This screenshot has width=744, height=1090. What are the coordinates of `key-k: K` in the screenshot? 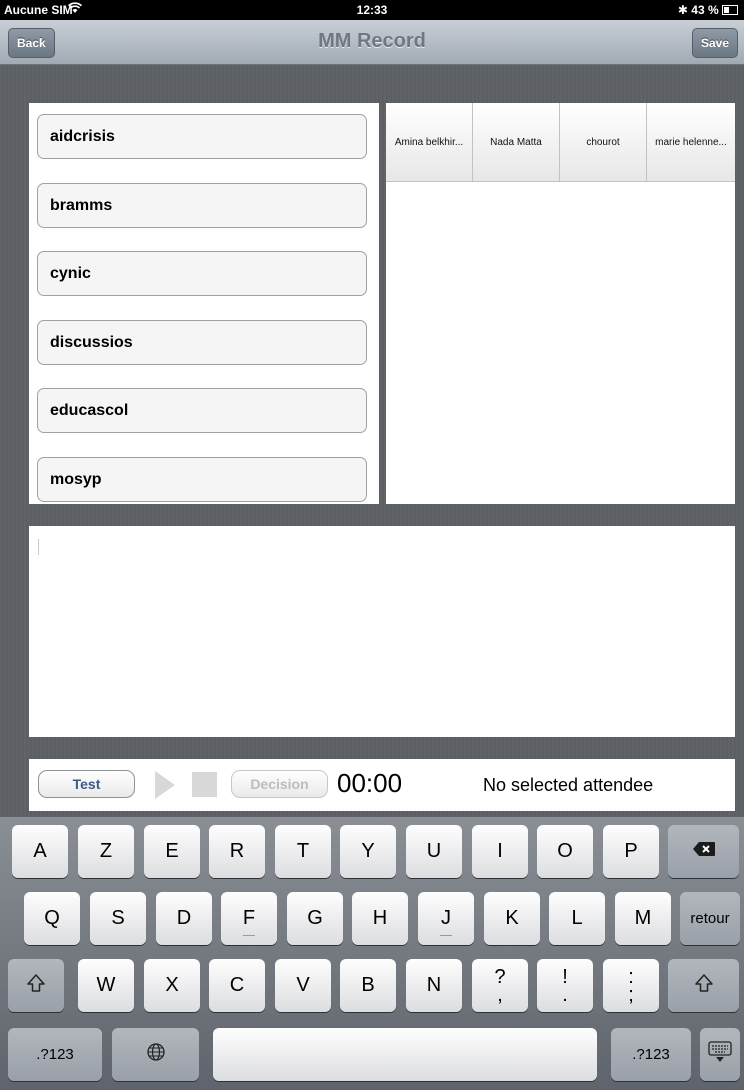 It's located at (512, 918).